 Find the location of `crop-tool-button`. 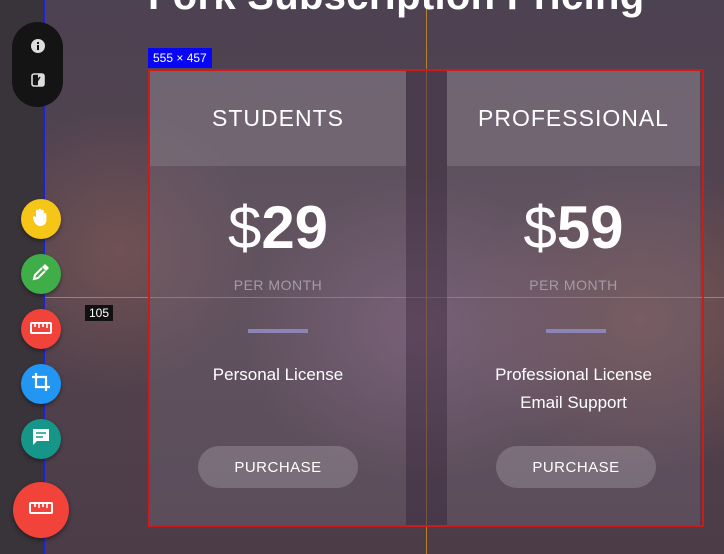

crop-tool-button is located at coordinates (41, 384).